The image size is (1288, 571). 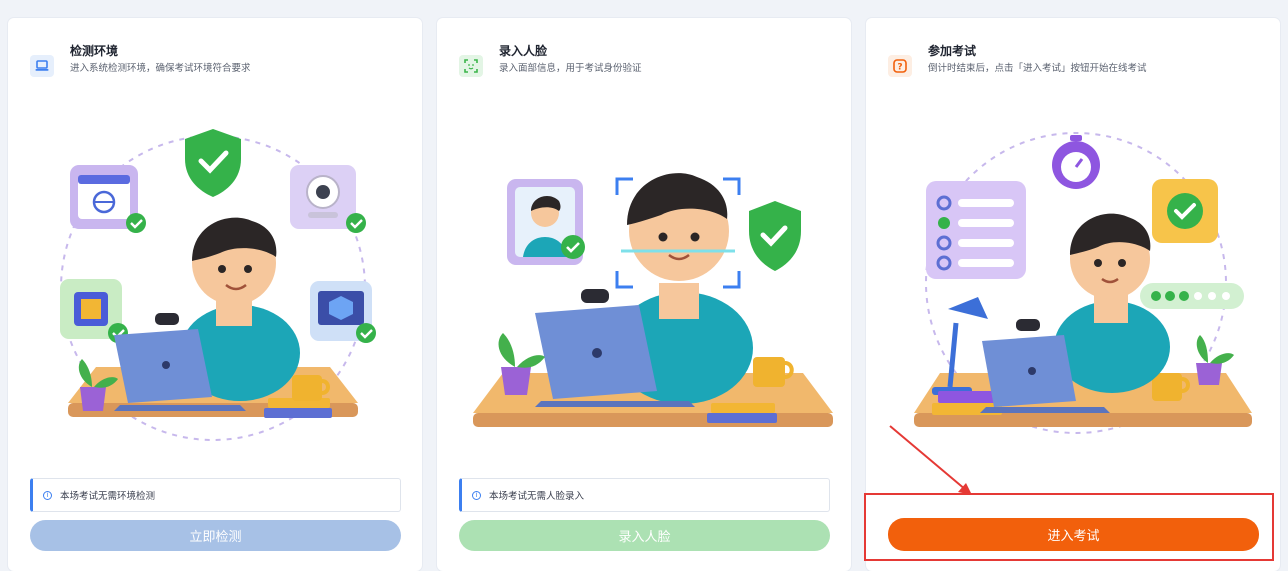 What do you see at coordinates (952, 51) in the screenshot?
I see `take-exam-title: 参加考试` at bounding box center [952, 51].